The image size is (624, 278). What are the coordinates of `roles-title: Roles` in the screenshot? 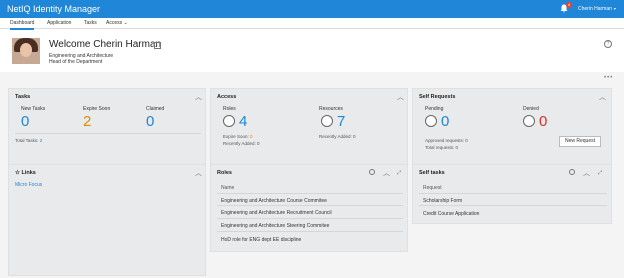 It's located at (224, 173).